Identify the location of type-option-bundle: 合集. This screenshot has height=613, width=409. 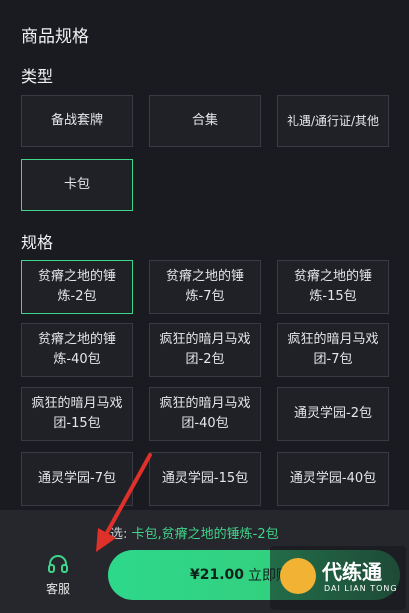
(205, 121).